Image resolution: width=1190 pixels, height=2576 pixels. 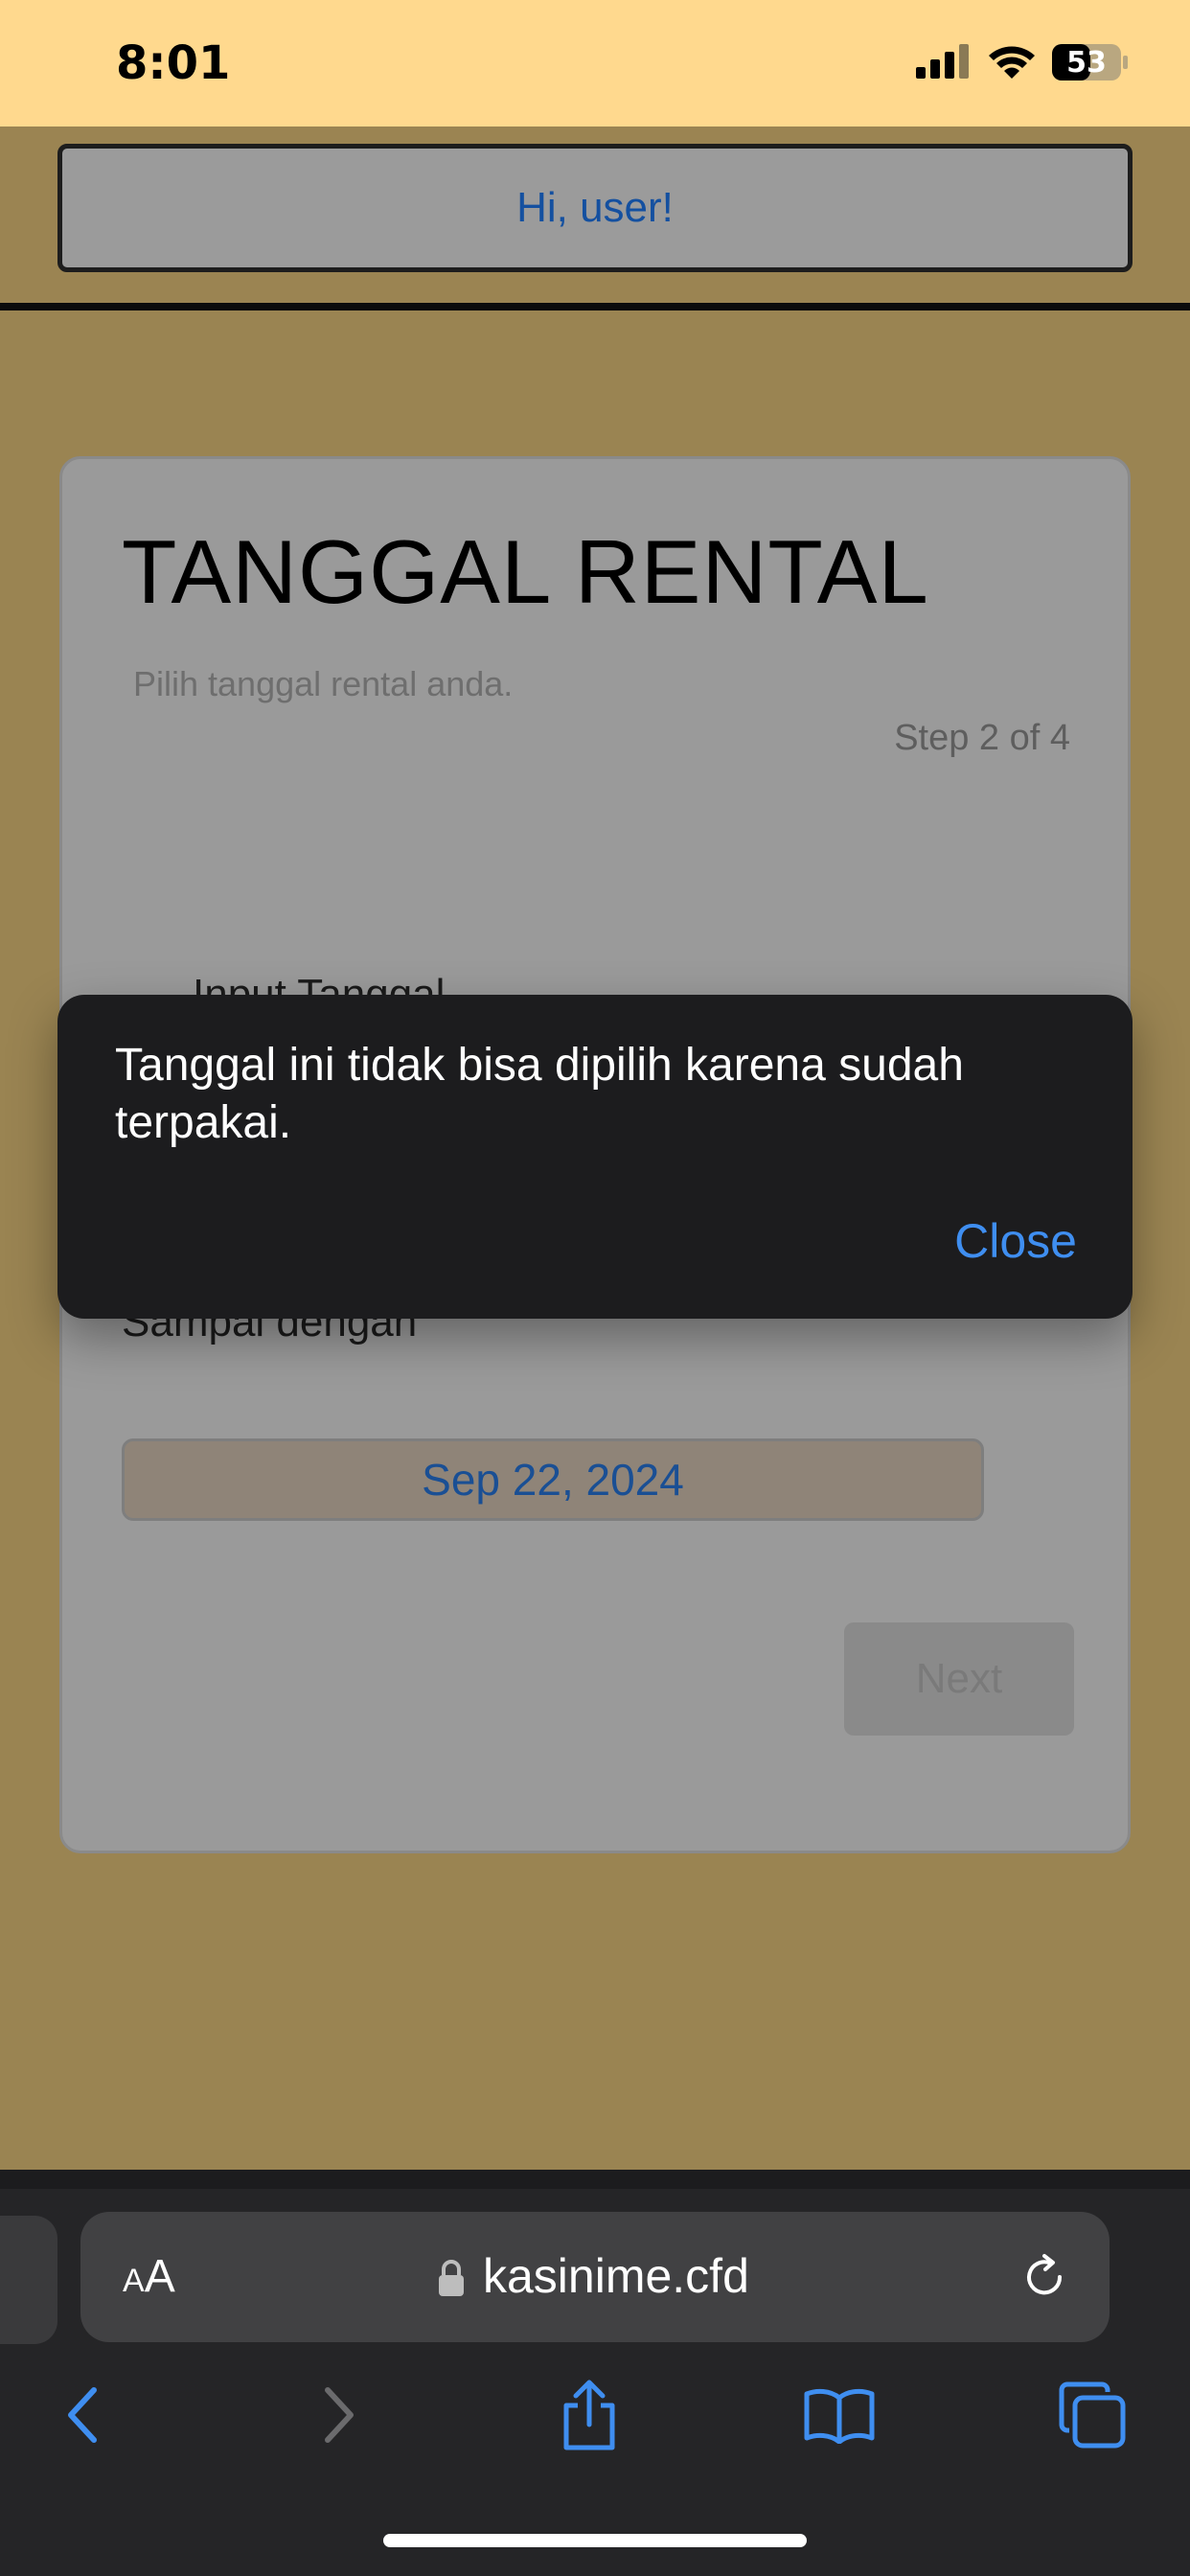 I want to click on toast-close-button: Close, so click(x=1015, y=1241).